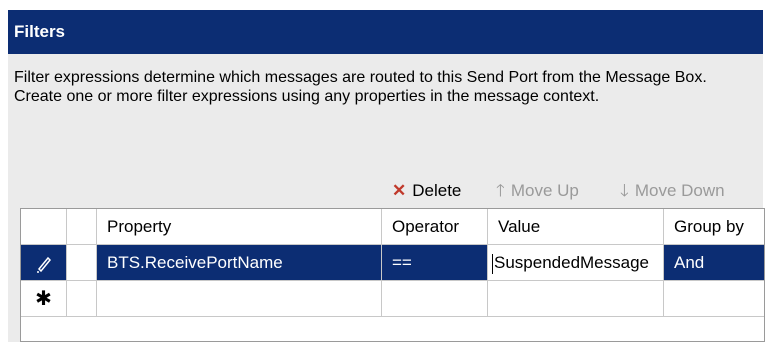 This screenshot has width=768, height=342. I want to click on move-up-label: Move Up, so click(544, 190).